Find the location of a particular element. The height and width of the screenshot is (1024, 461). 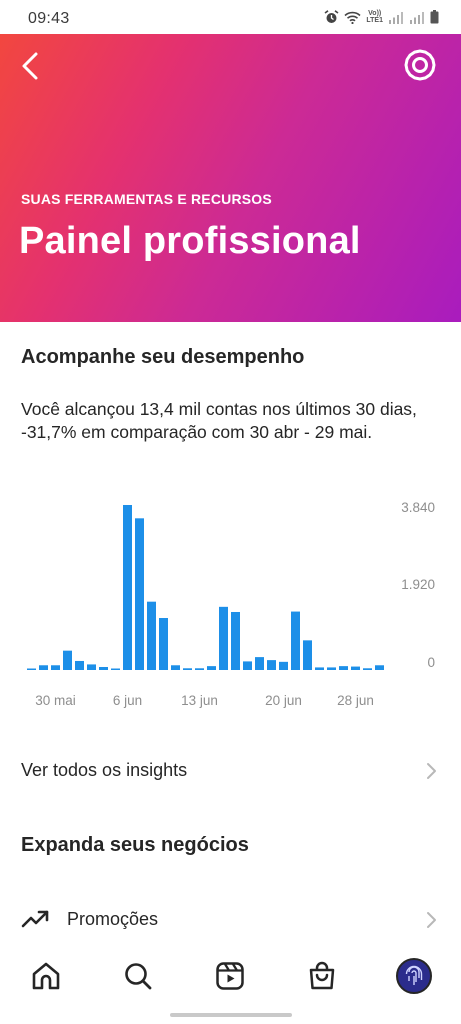

x-tick-label: 13 jun is located at coordinates (199, 700).